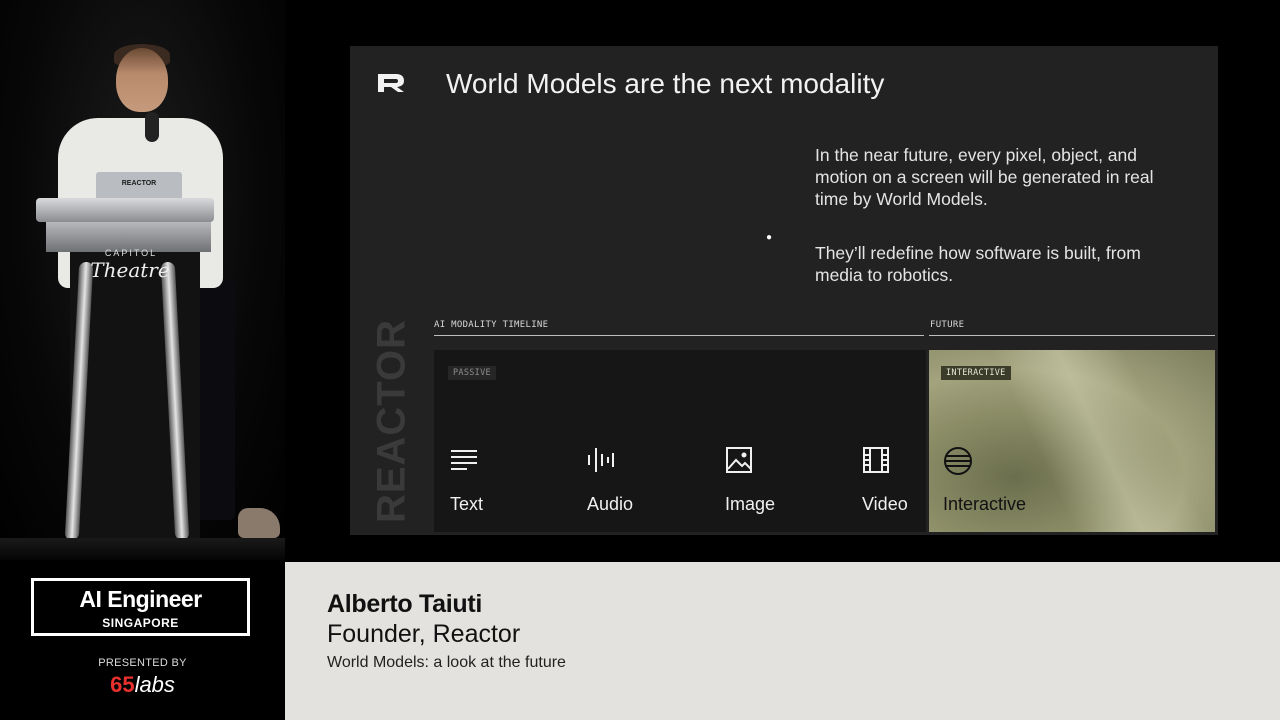  I want to click on podium-top, so click(125, 210).